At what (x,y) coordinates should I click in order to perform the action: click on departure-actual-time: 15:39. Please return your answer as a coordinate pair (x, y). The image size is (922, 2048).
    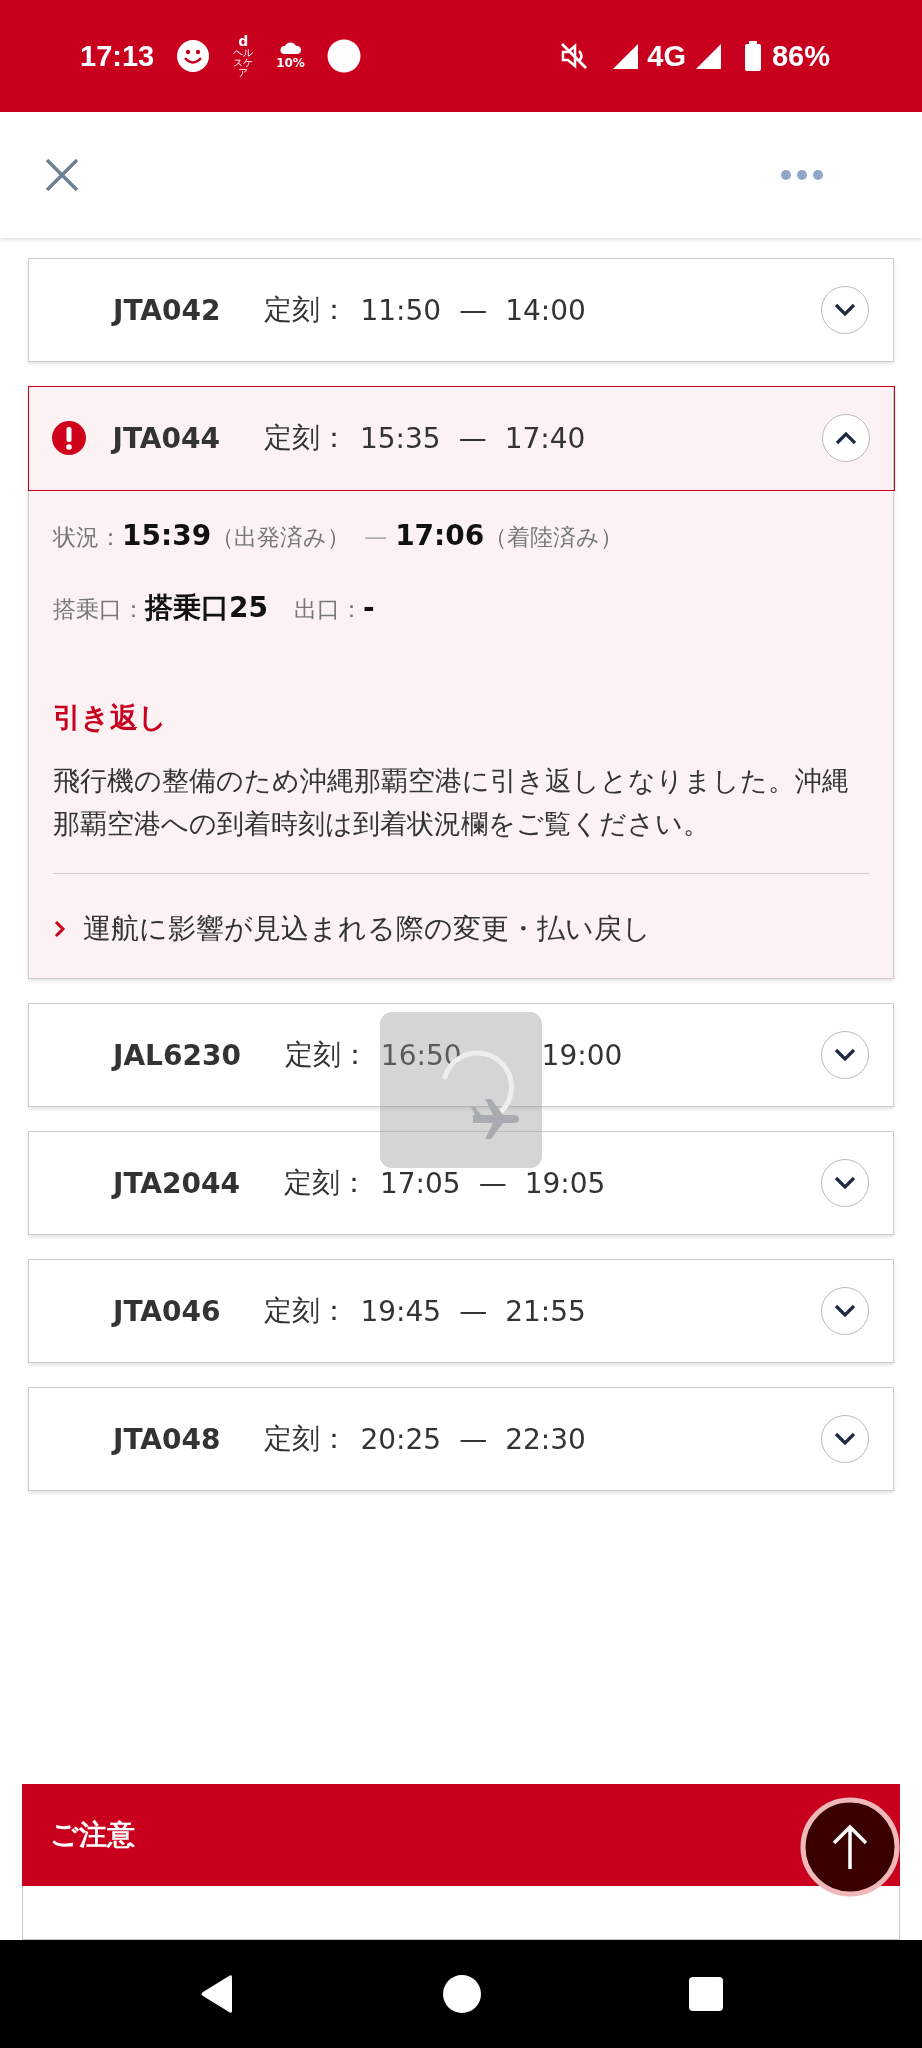
    Looking at the image, I should click on (167, 535).